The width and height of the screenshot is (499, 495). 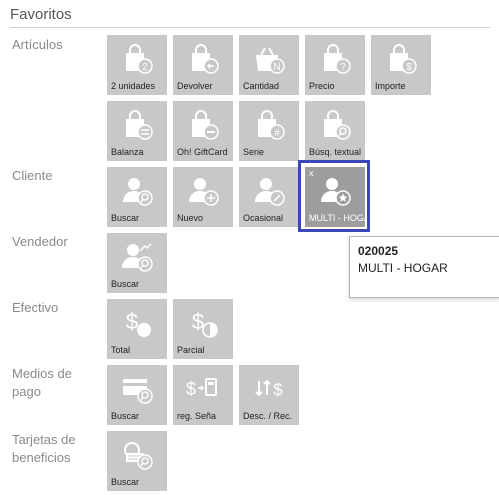 I want to click on discount-icon: $, so click(x=269, y=389).